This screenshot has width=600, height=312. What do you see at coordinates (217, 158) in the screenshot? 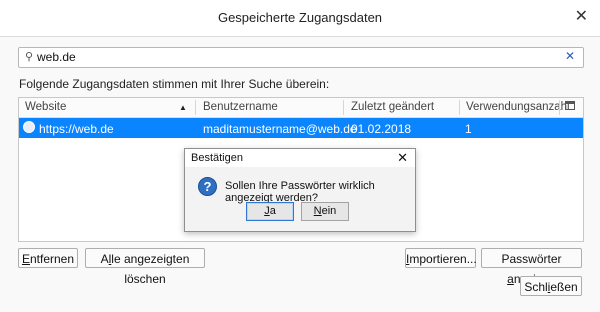
I see `dialog-title: Bestätigen` at bounding box center [217, 158].